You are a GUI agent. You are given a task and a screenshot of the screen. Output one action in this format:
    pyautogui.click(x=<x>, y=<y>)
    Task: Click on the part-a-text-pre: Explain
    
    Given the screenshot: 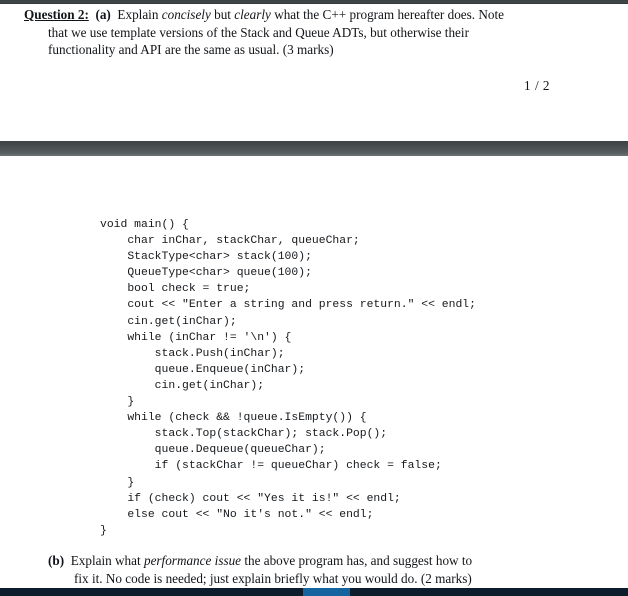 What is the action you would take?
    pyautogui.click(x=139, y=14)
    